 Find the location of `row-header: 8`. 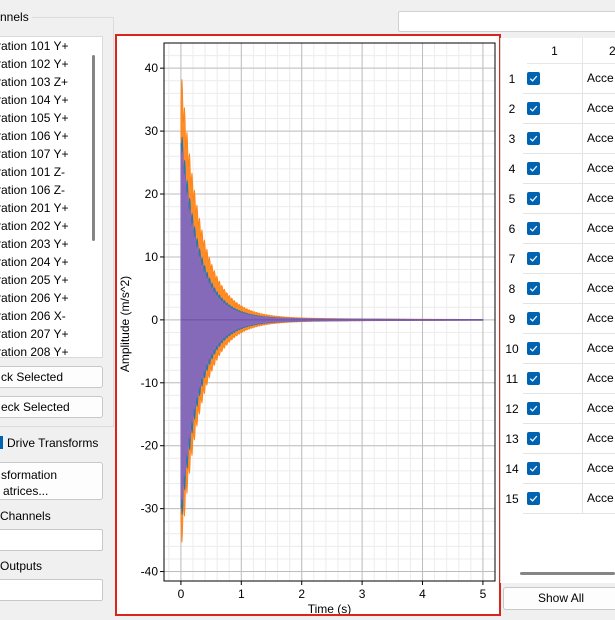

row-header: 8 is located at coordinates (512, 289).